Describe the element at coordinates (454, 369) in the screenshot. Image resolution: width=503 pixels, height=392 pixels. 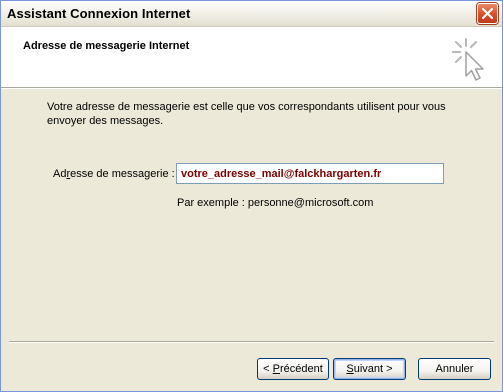
I see `cancel-button: Annuler` at that location.